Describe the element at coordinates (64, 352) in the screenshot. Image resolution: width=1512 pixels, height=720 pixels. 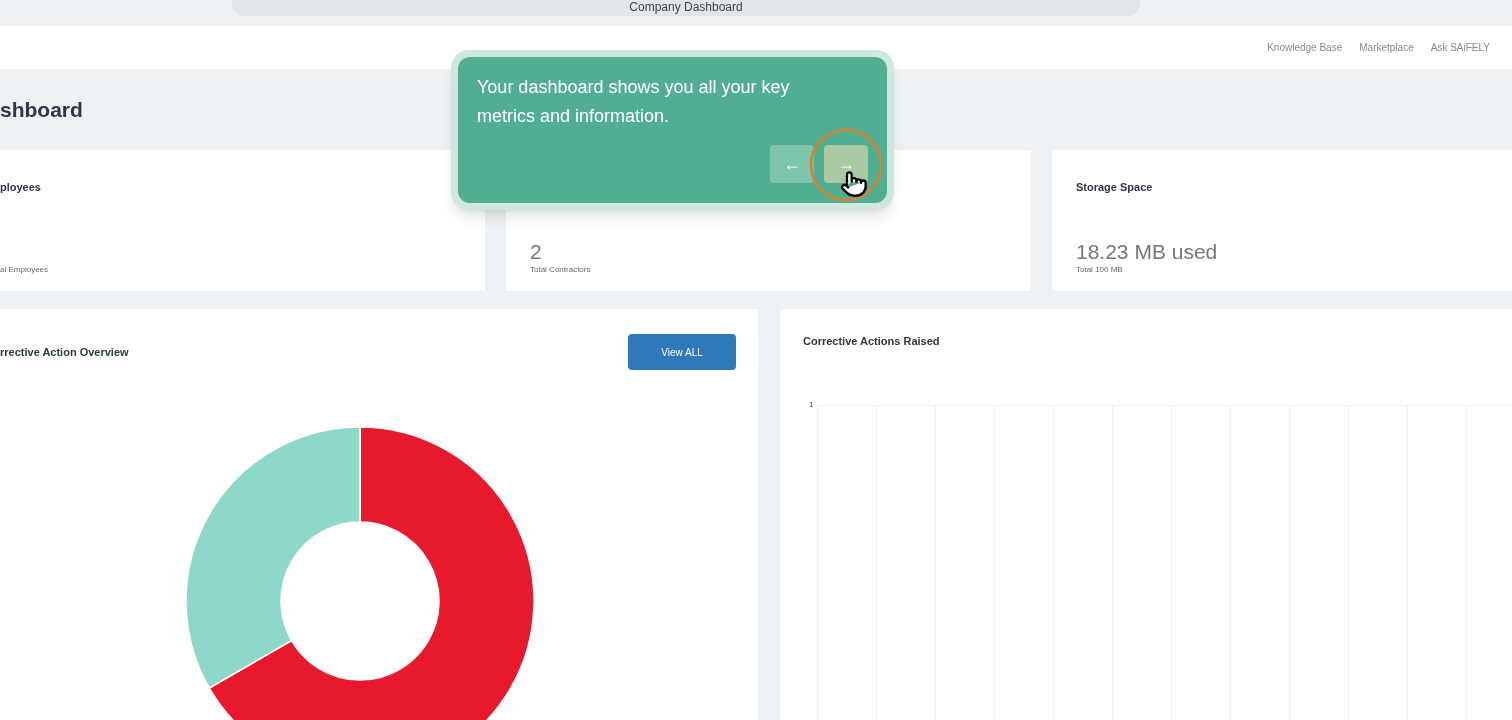
I see `card-title: rrective Action Overview` at that location.